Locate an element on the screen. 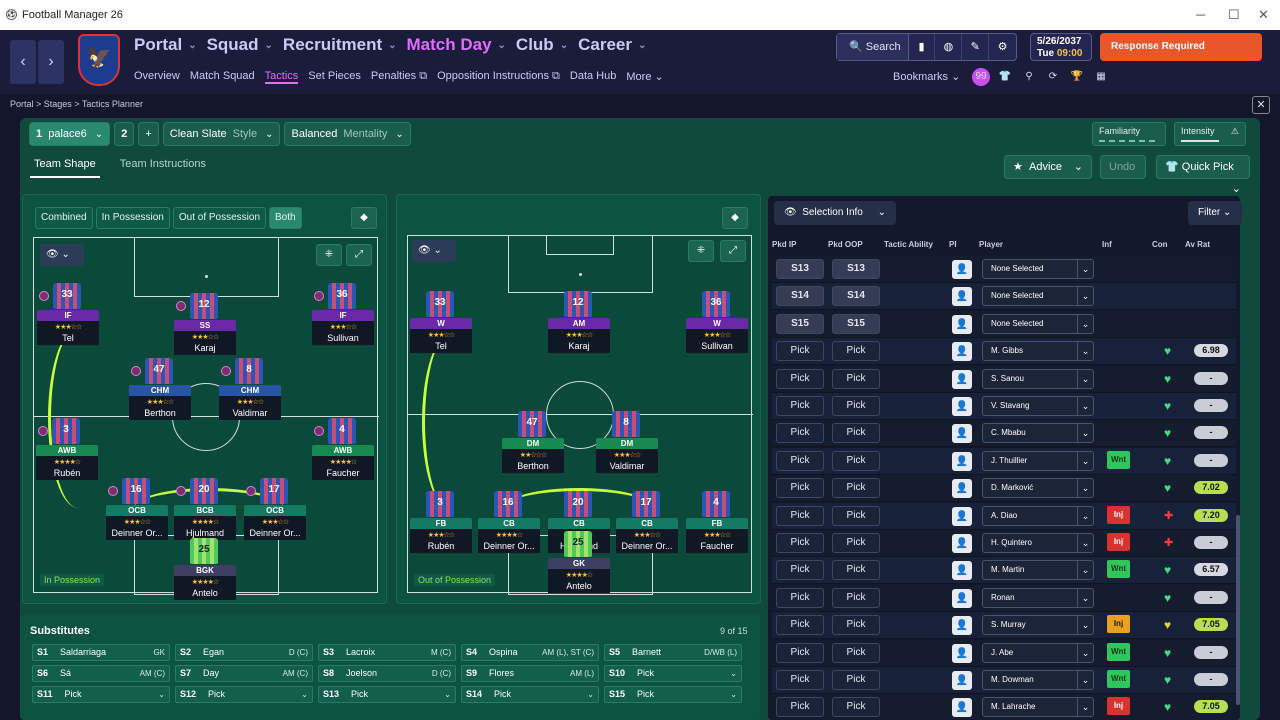 The image size is (1280, 720). player-card: 3 AWB ★★★★☆ Rubén is located at coordinates (67, 454).